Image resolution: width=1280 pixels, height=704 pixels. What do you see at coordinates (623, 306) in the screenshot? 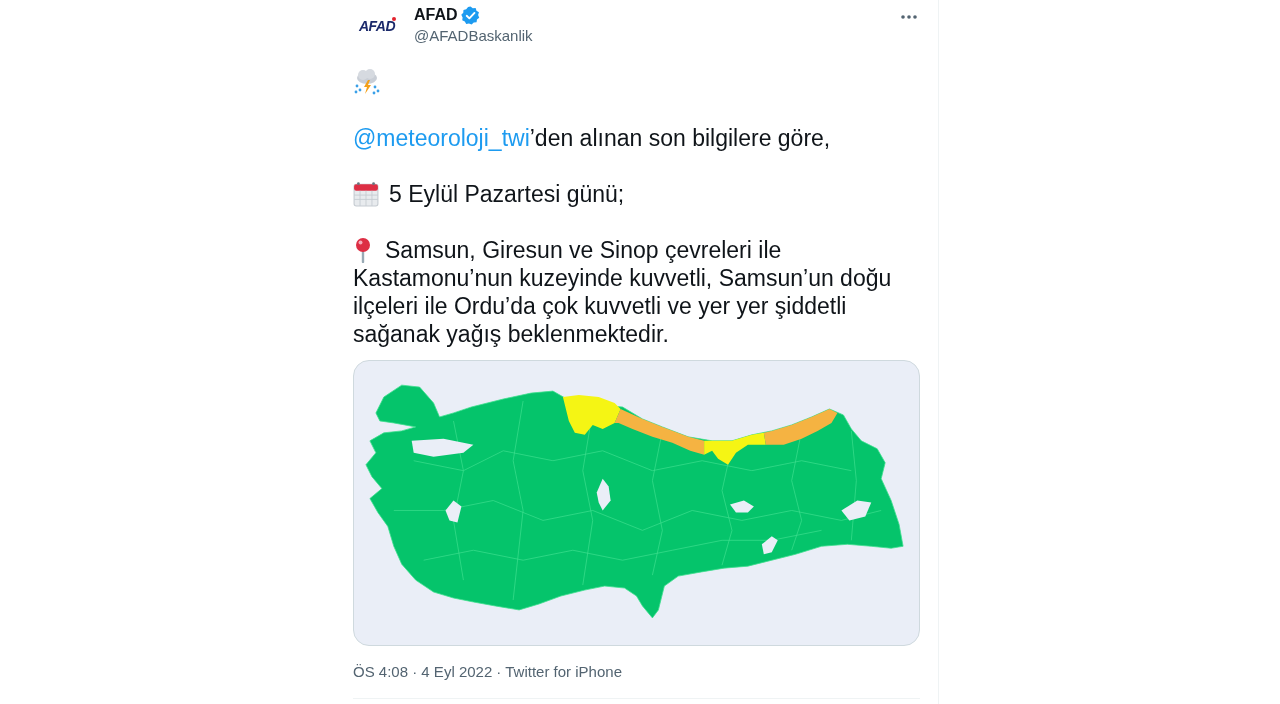
I see `tweet-text: Kastamonu’nun kuzeyinde kuvvetli, Samsun’un doğu ilçeleri ile Ordu’da çok kuvvetli ve yer yer şiddetli sağanak yağış beklenmektedir.` at bounding box center [623, 306].